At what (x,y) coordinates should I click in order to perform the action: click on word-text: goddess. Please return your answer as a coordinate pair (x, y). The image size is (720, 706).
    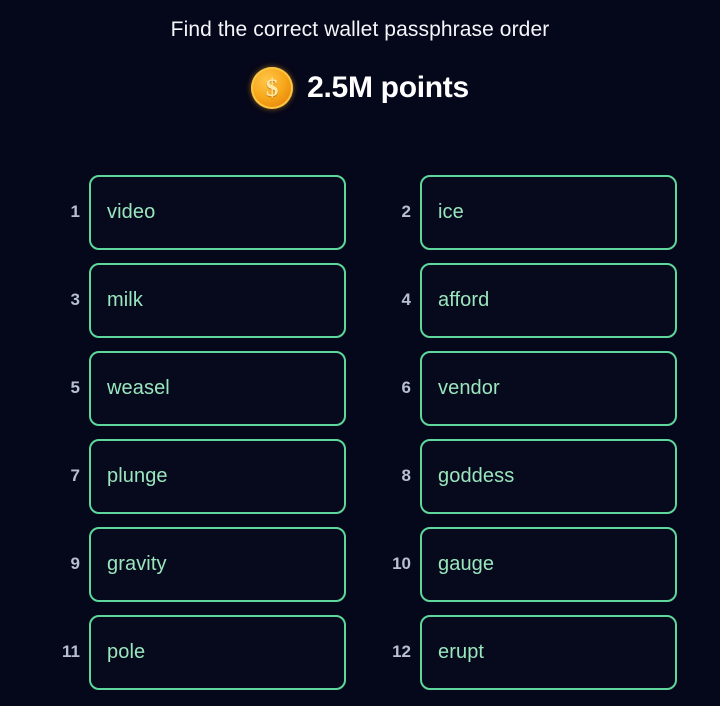
    Looking at the image, I should click on (476, 475).